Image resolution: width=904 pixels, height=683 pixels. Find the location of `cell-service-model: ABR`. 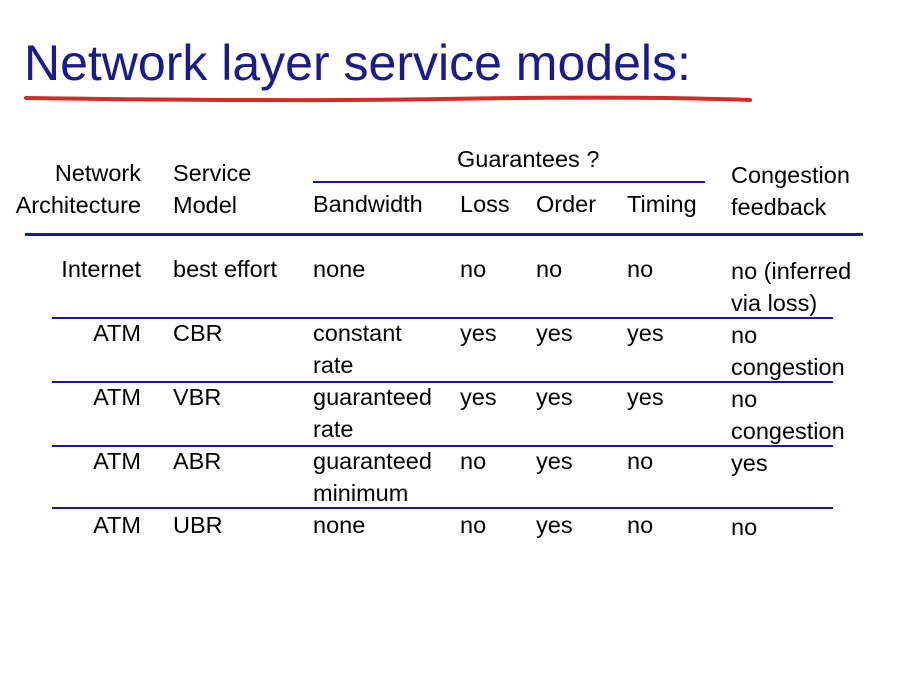

cell-service-model: ABR is located at coordinates (197, 461).